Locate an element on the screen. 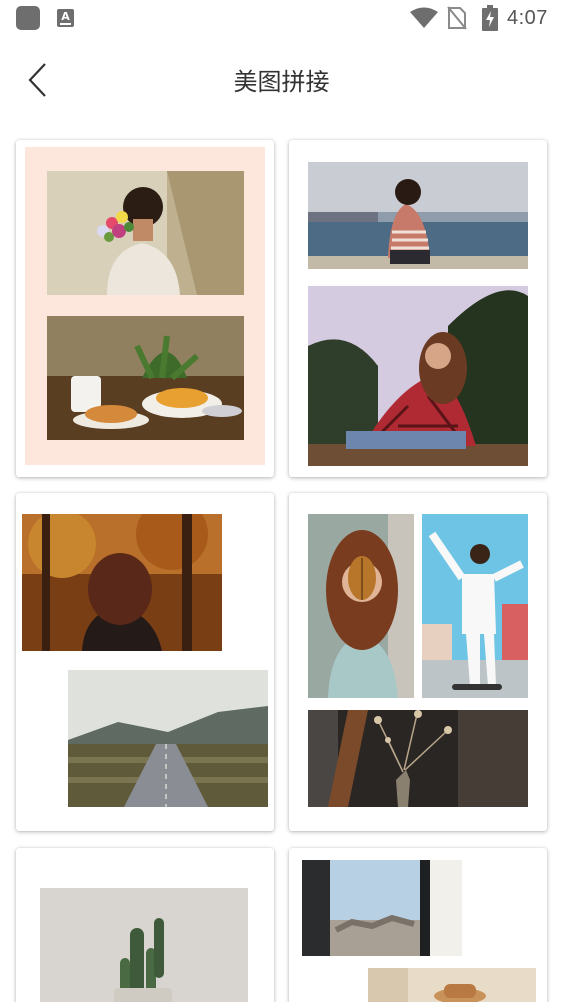 This screenshot has height=1002, width=563. keyboard-notification-icon: A is located at coordinates (65, 18).